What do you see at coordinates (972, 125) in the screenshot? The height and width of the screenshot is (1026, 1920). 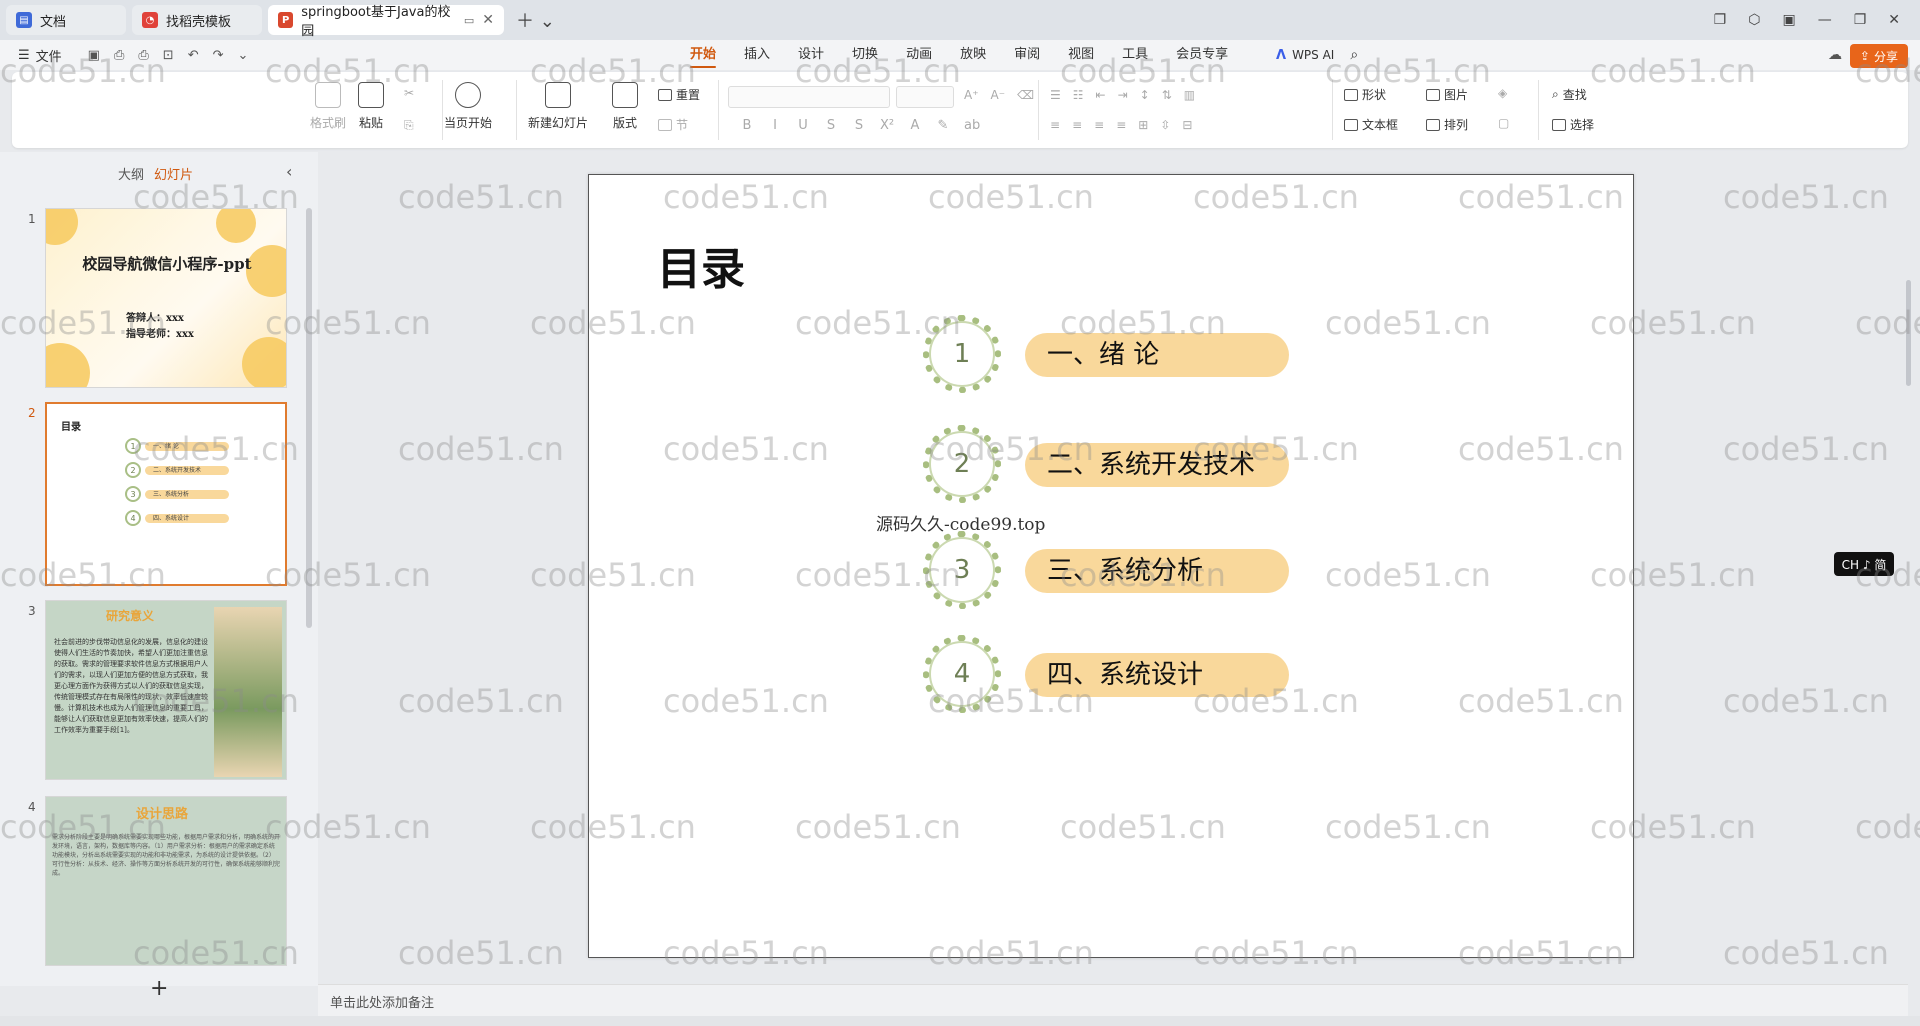 I see `char-spacing-icon: ab` at bounding box center [972, 125].